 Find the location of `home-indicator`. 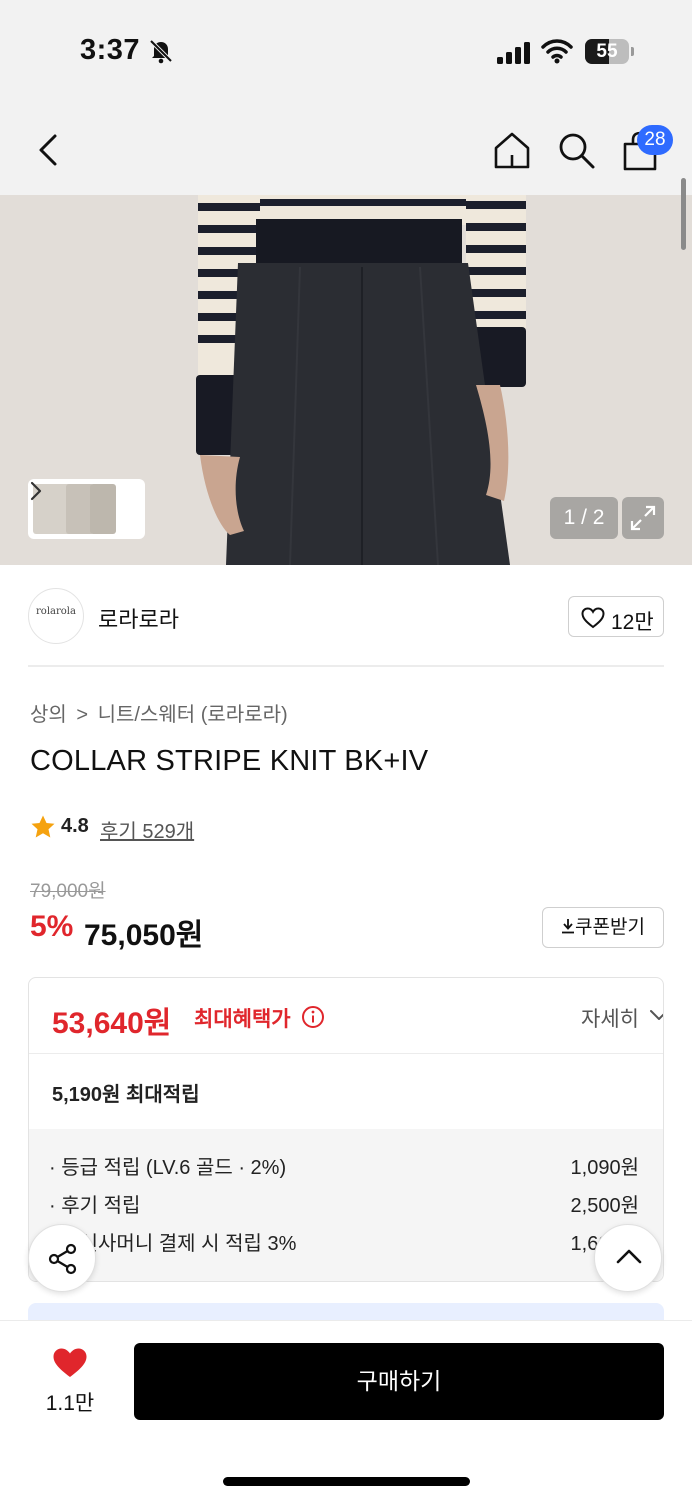

home-indicator is located at coordinates (346, 1481).